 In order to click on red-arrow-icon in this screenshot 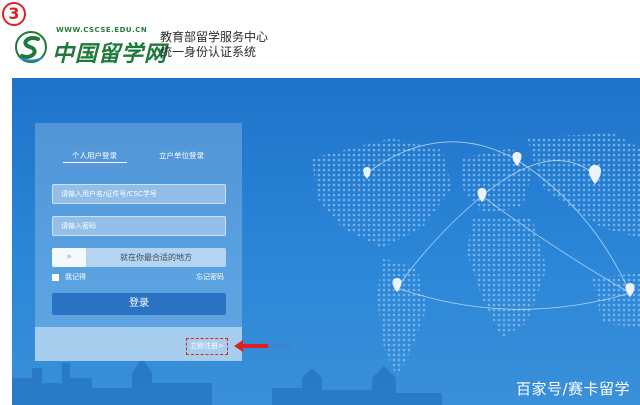, I will do `click(263, 346)`.